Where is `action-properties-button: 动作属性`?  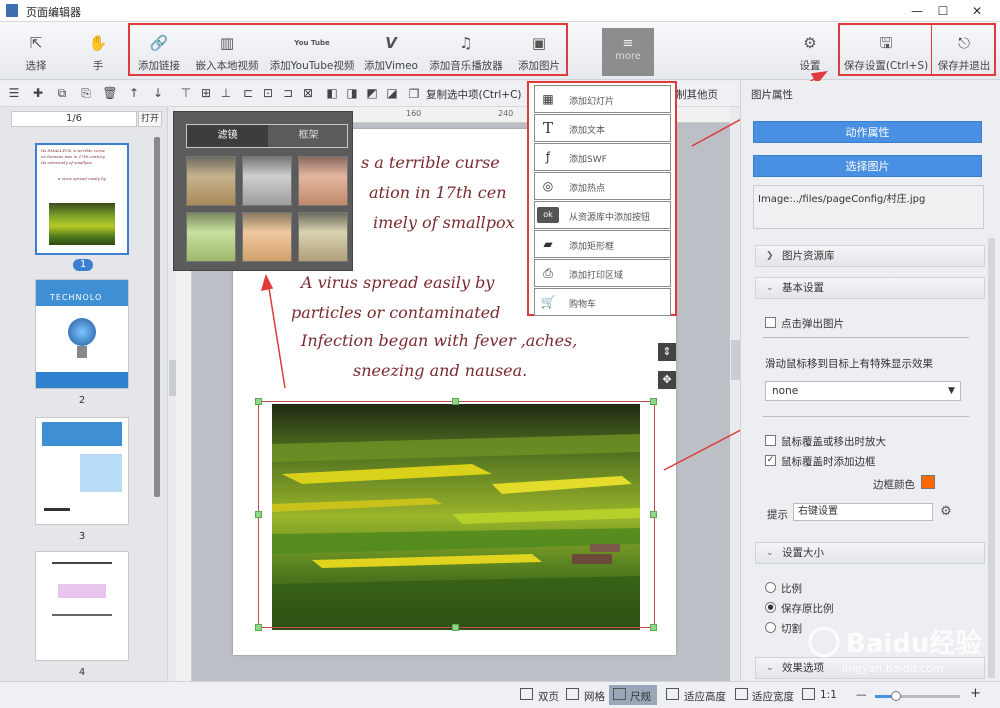
action-properties-button: 动作属性 is located at coordinates (867, 132).